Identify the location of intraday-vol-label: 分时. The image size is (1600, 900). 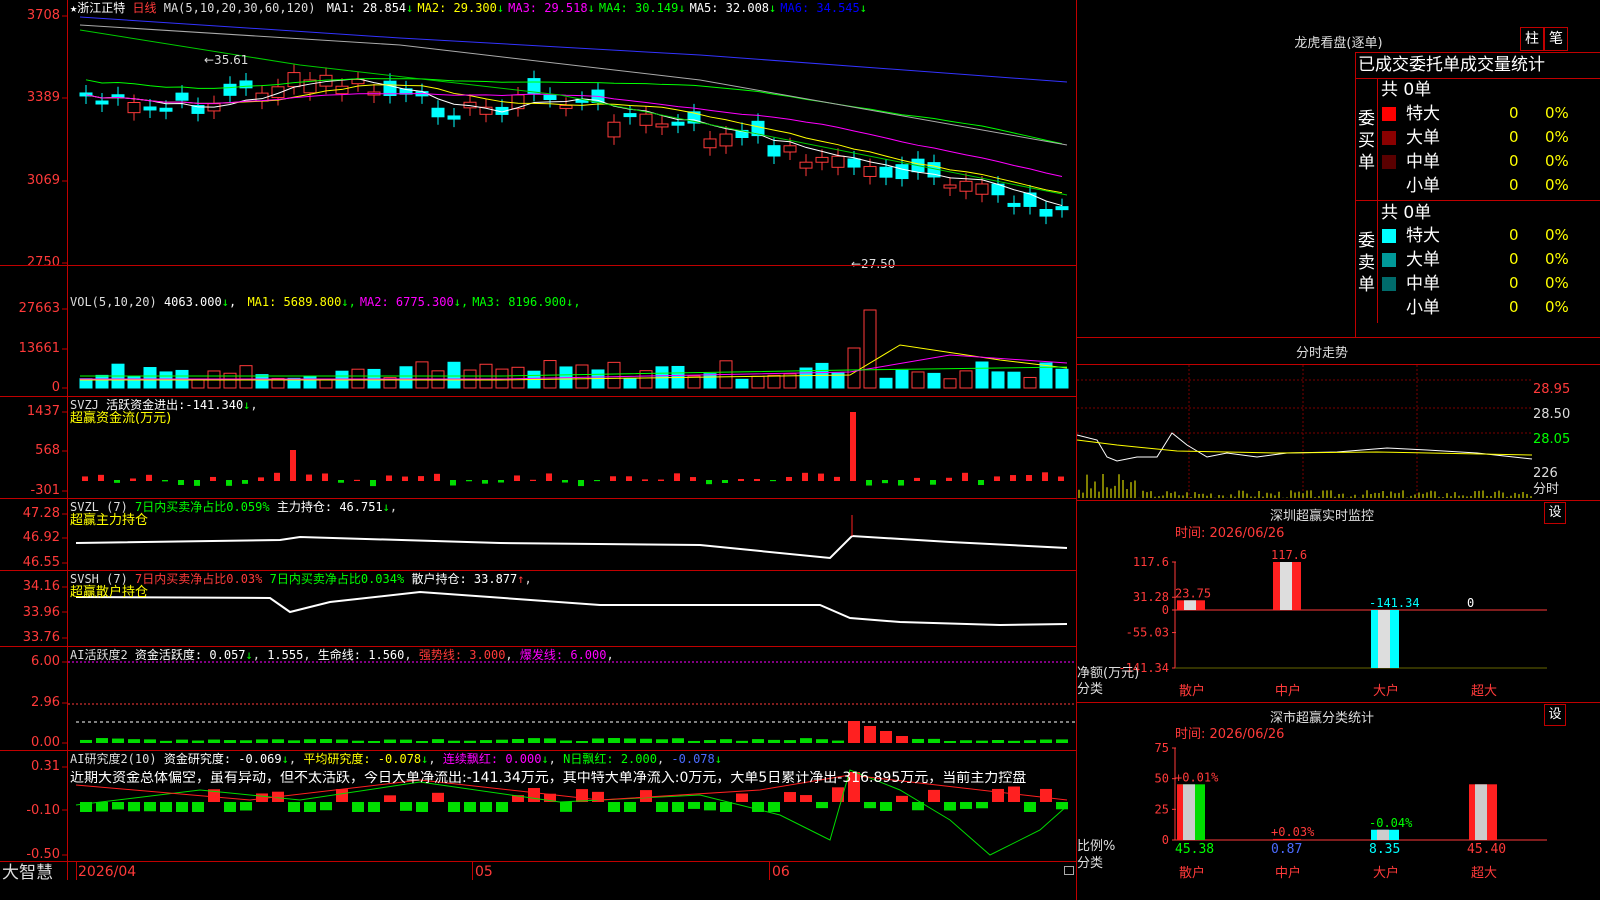
(1546, 489).